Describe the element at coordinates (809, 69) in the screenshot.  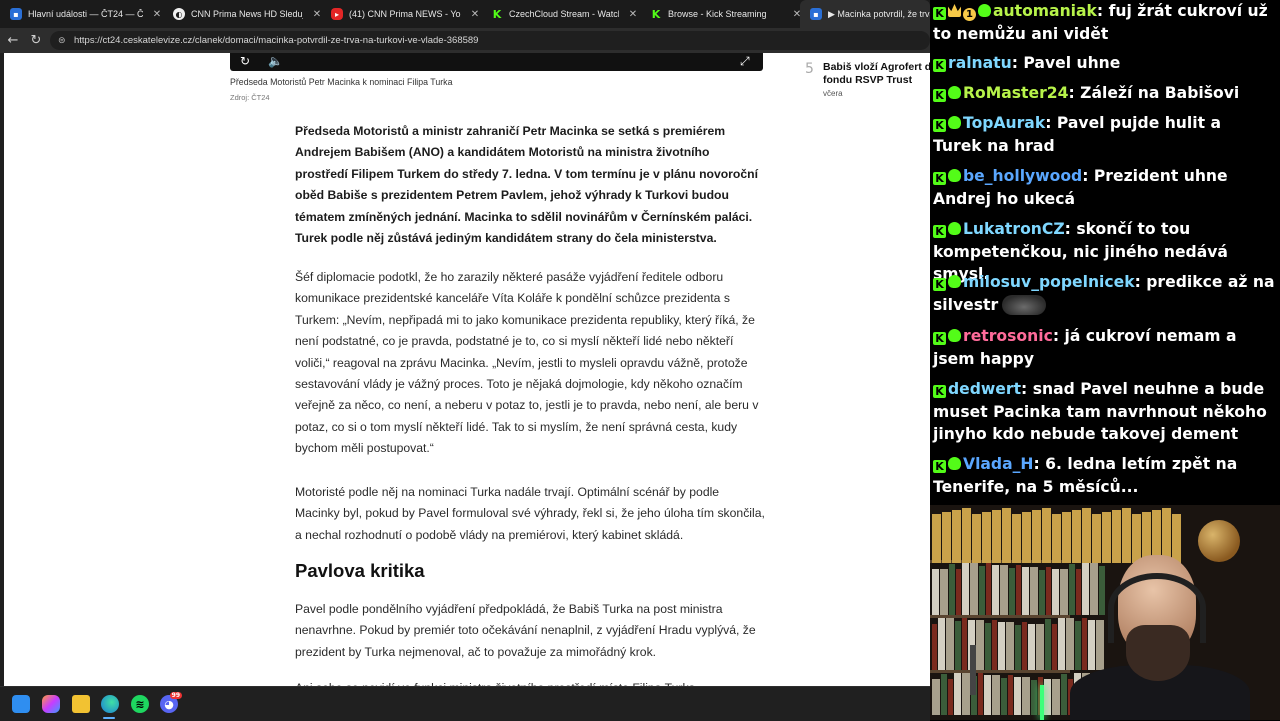
I see `related-number: 5` at that location.